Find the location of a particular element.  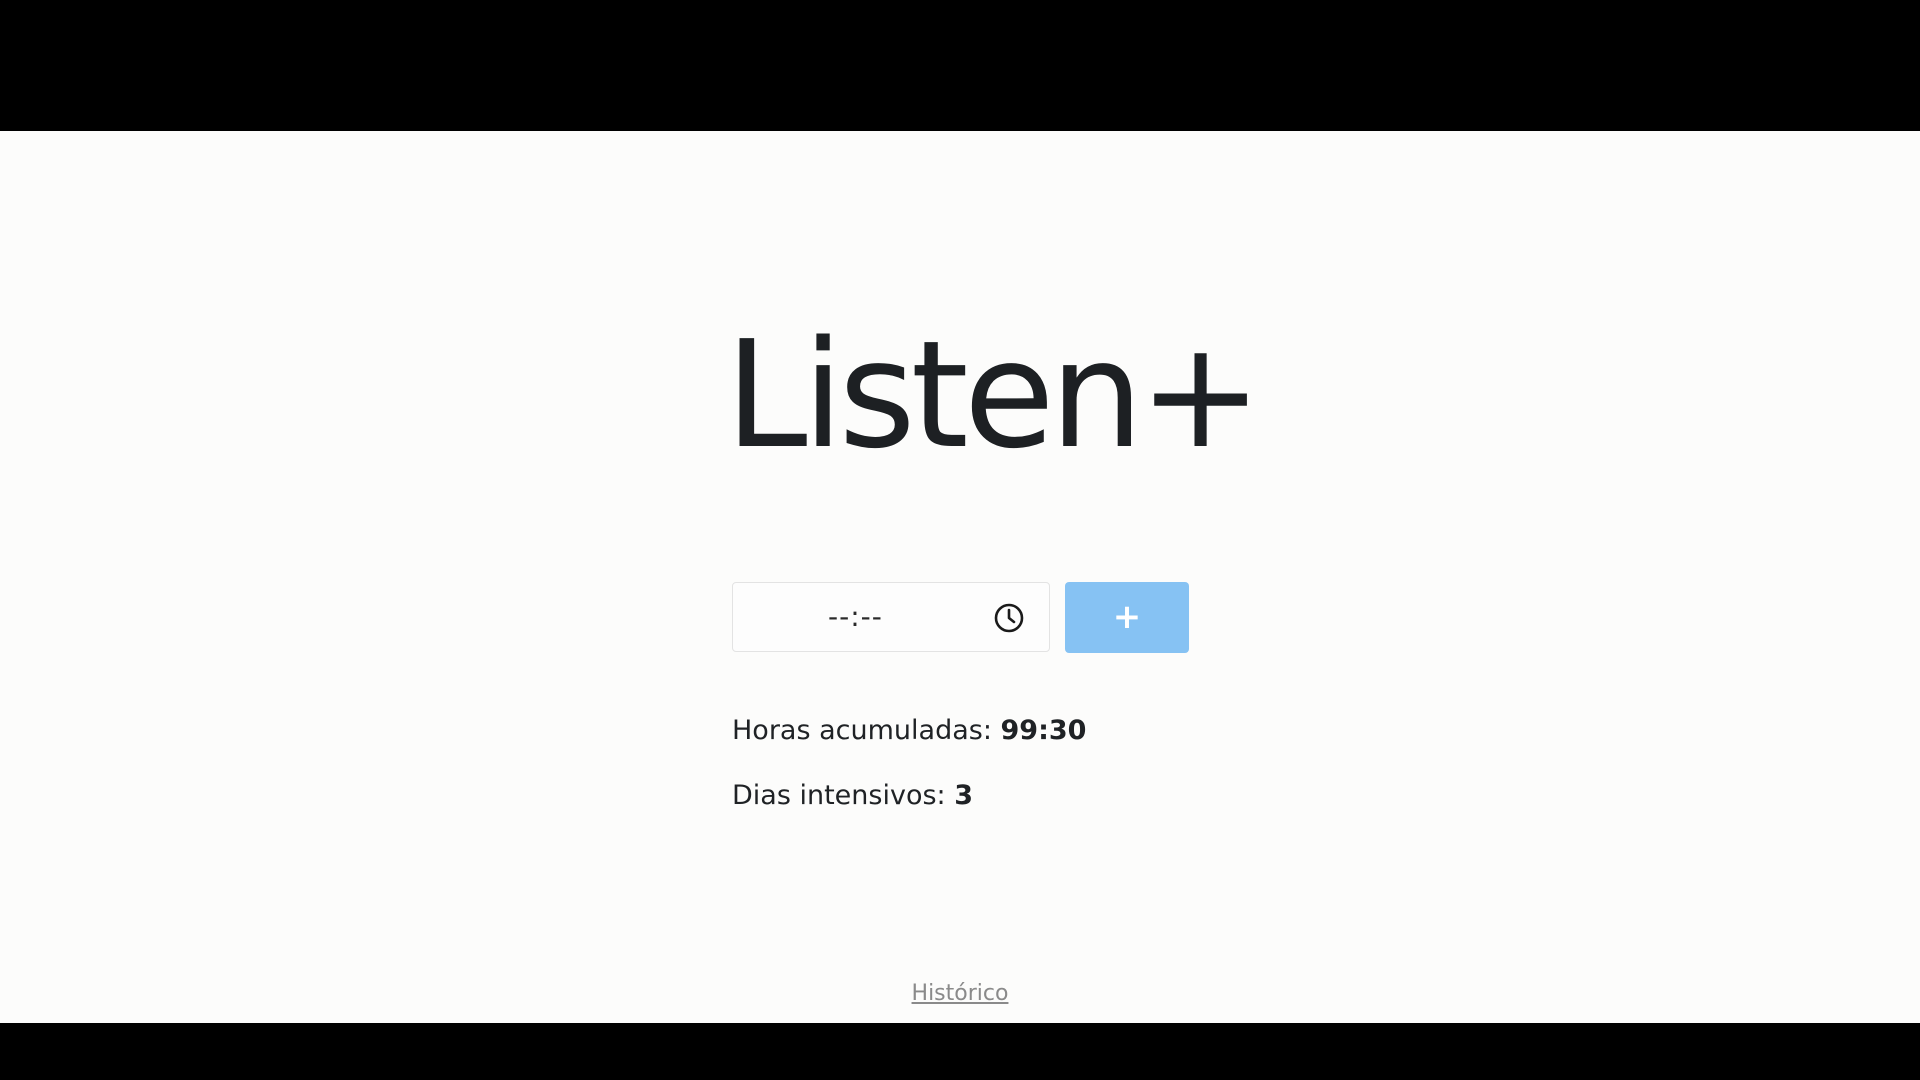

accumulated-hours: Horas acumuladas: 99:30 is located at coordinates (909, 731).